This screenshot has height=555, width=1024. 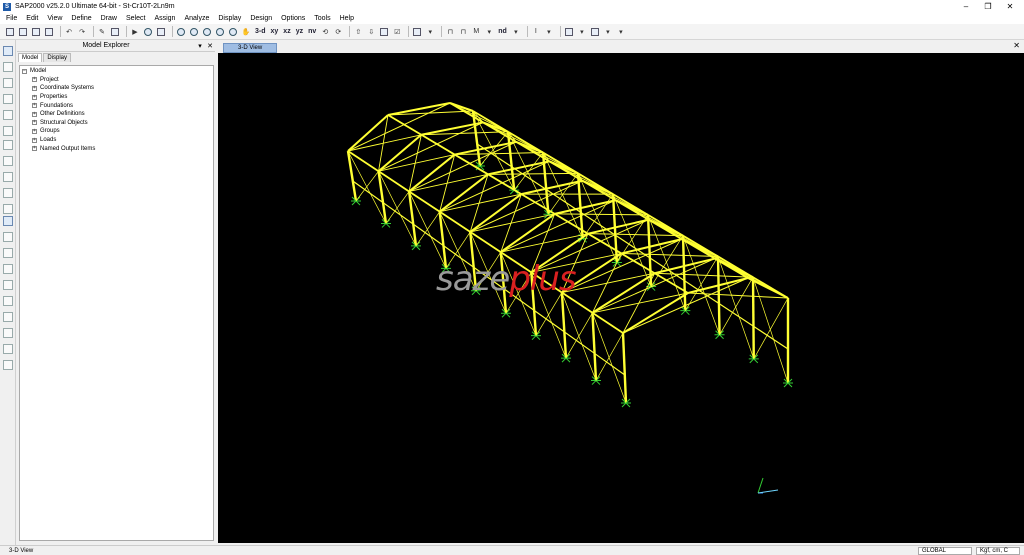 I want to click on view-nv-button: nv, so click(x=312, y=32).